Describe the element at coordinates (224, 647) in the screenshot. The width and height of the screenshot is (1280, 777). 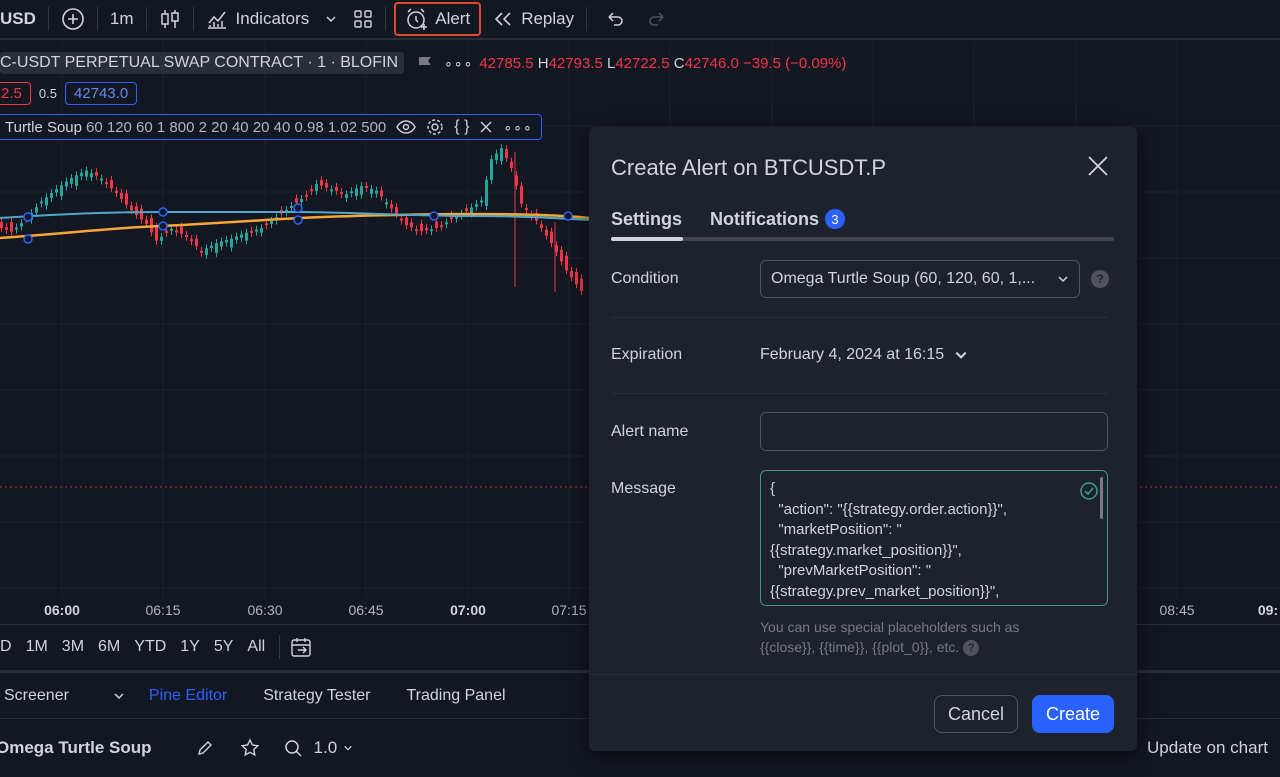
I see `range-item: 5Y` at that location.